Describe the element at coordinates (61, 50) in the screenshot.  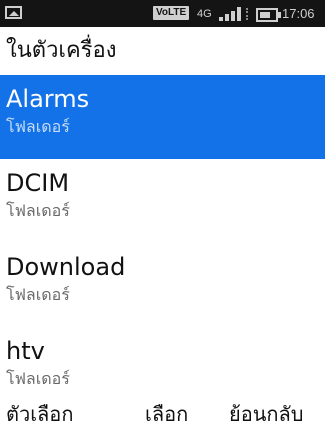
I see `page-title: ในตัวเครื่อง` at that location.